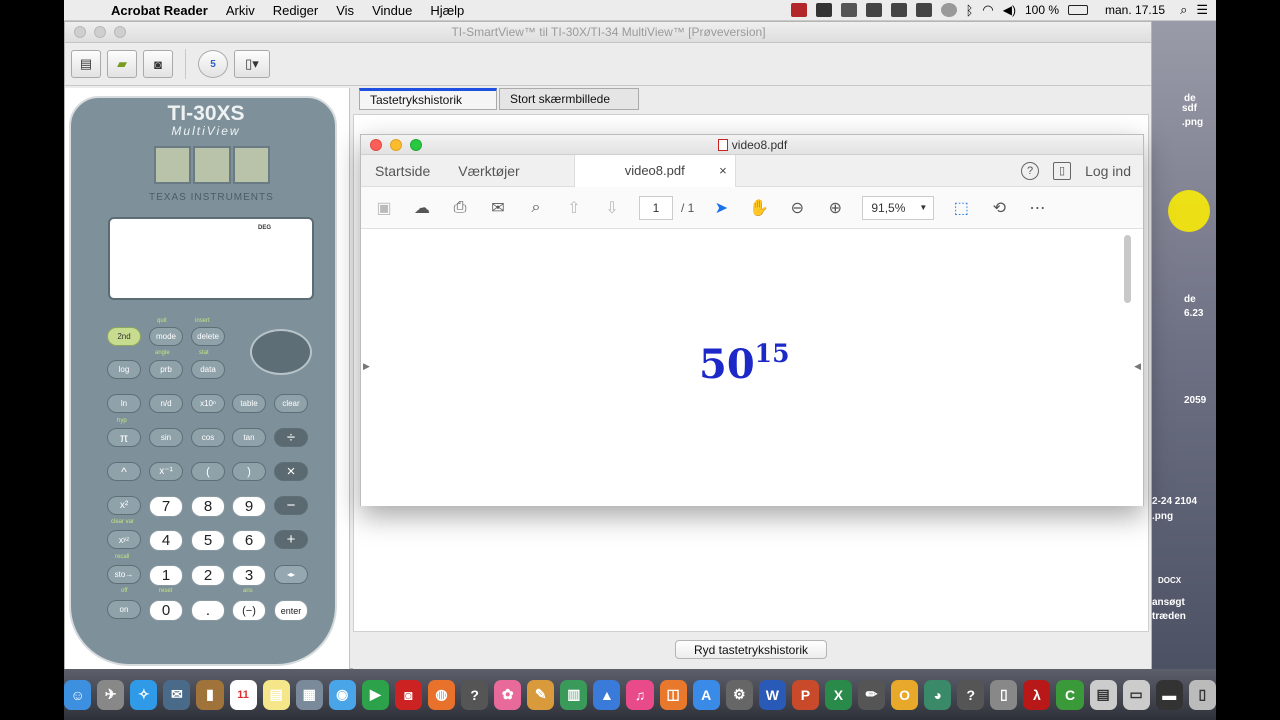 The width and height of the screenshot is (1280, 720). What do you see at coordinates (1042, 10) in the screenshot?
I see `battery-percent: 100 %` at bounding box center [1042, 10].